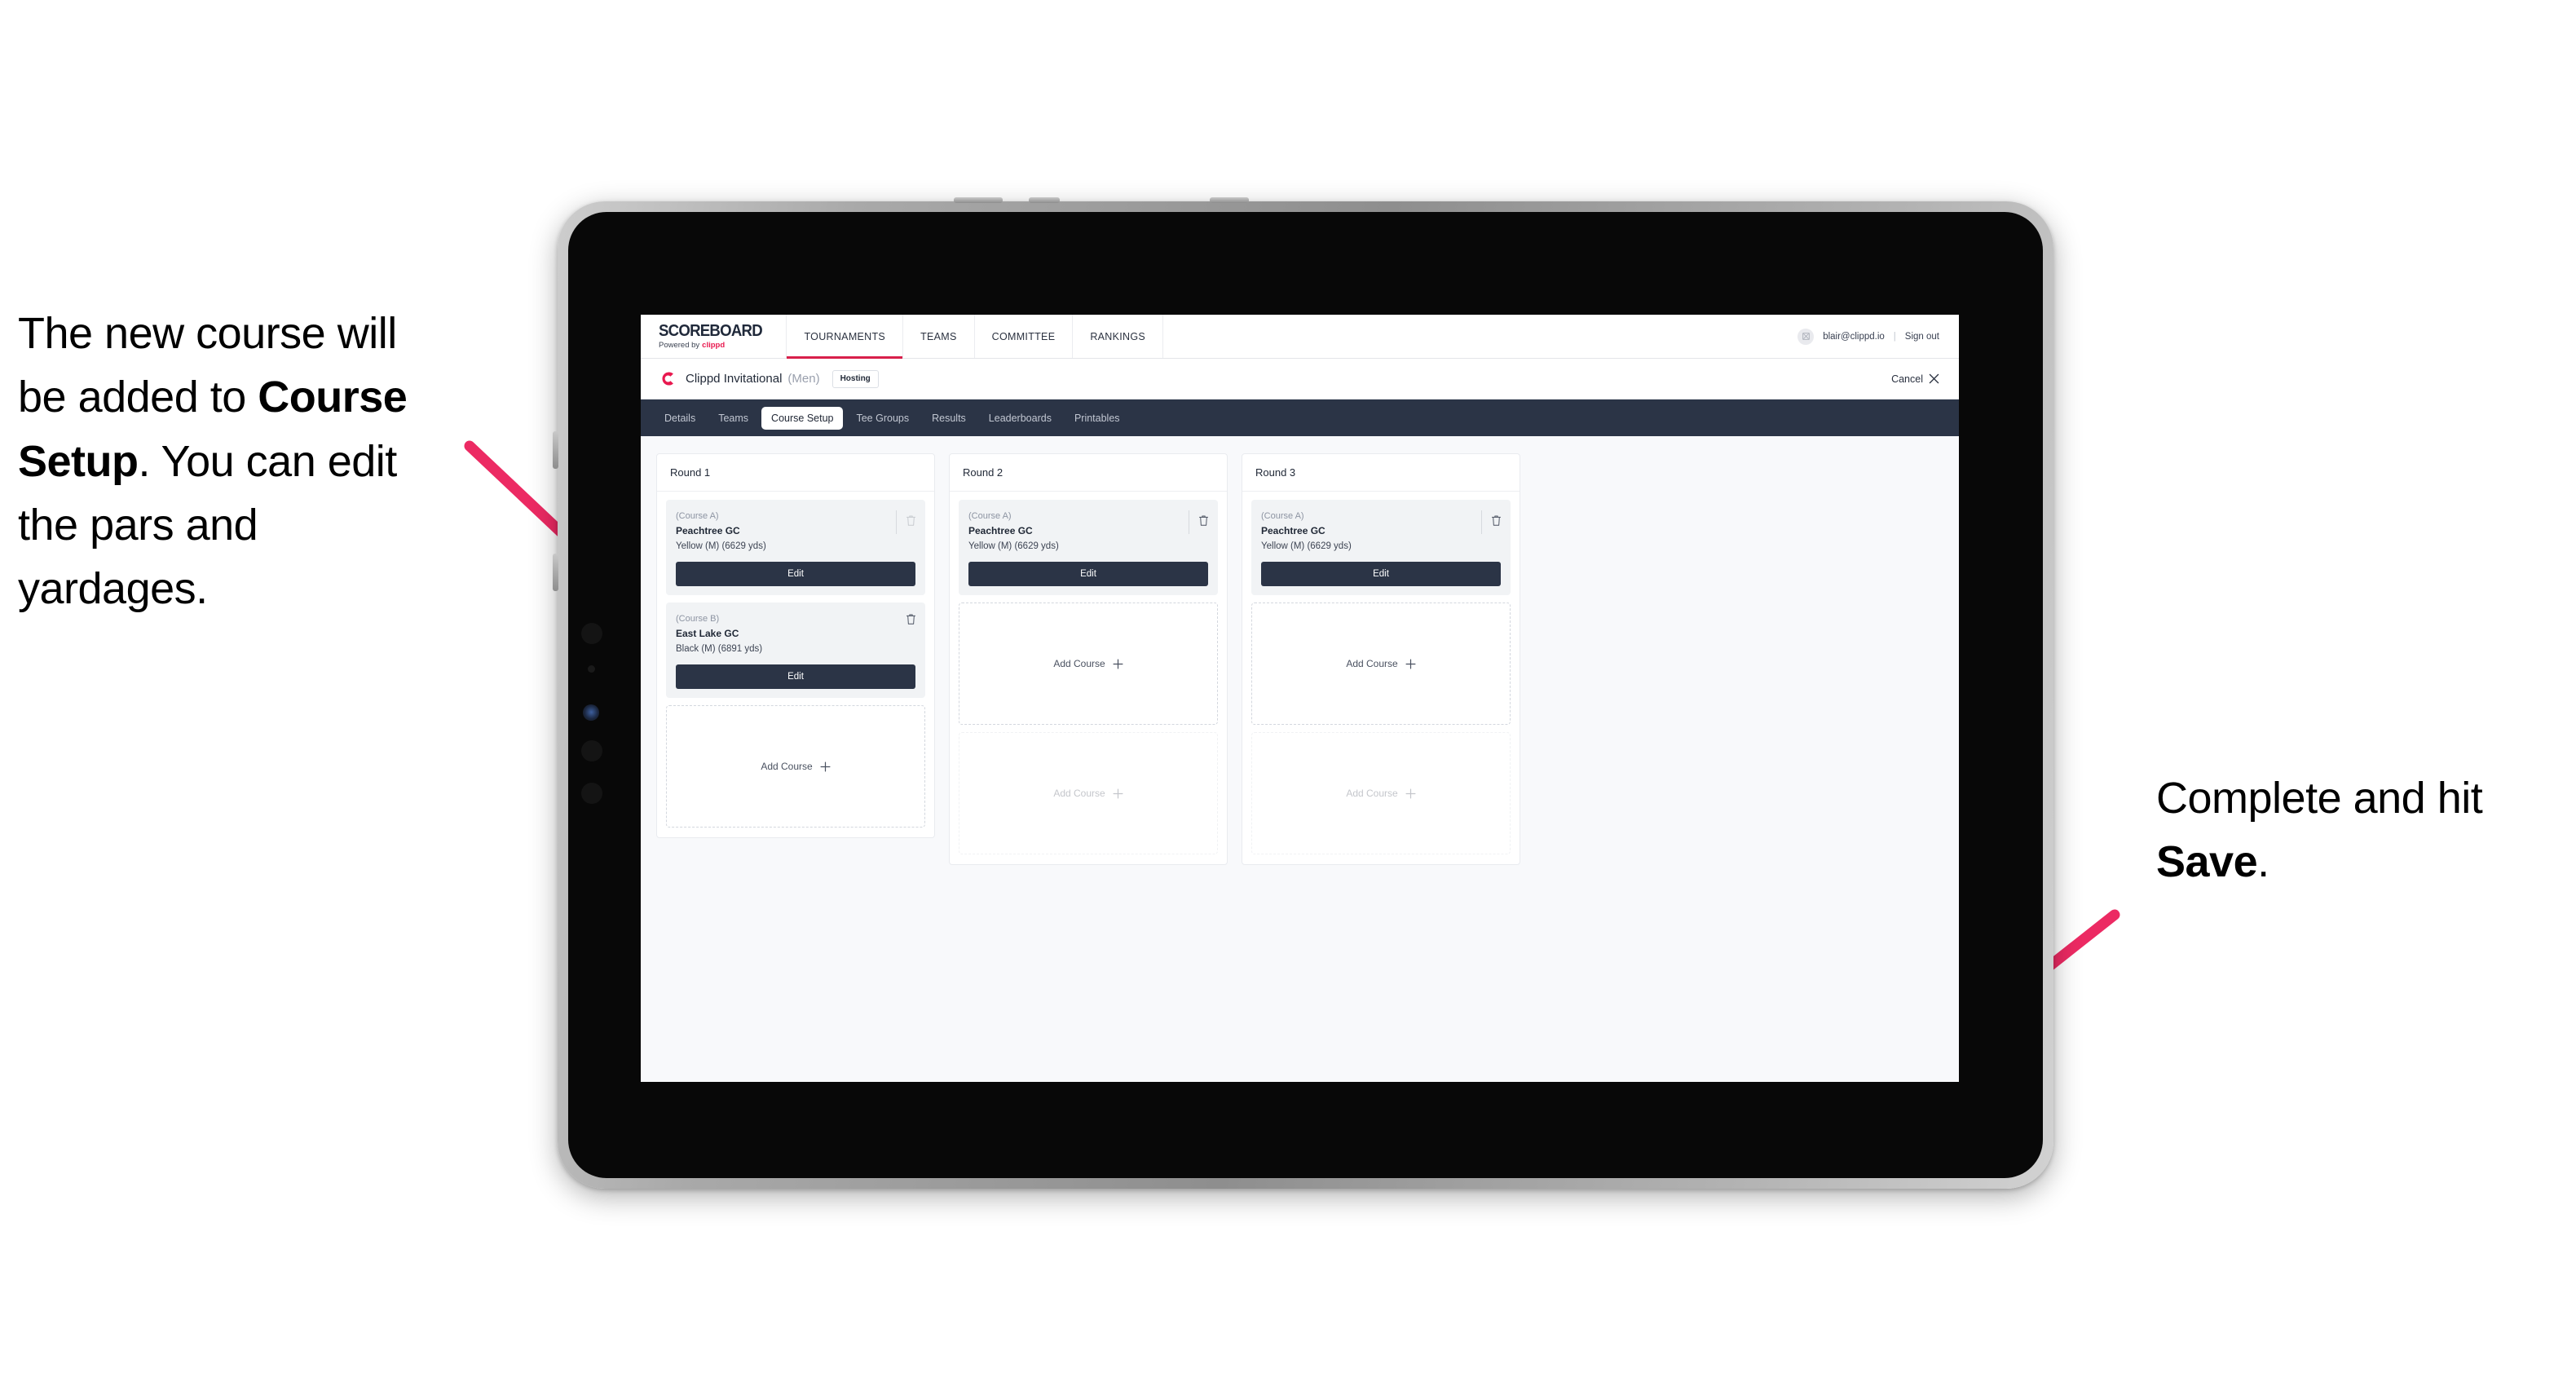 Image resolution: width=2576 pixels, height=1386 pixels. Describe the element at coordinates (707, 633) in the screenshot. I see `course-name: East Lake GC` at that location.